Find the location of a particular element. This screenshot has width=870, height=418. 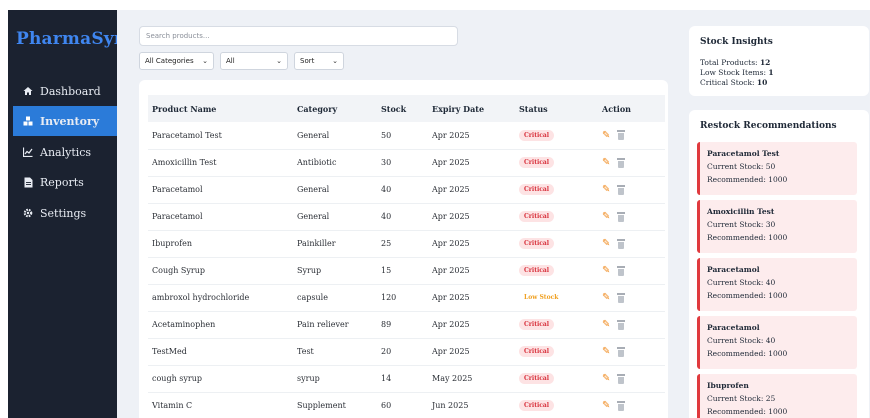

column-header: Expiry Date is located at coordinates (471, 108).